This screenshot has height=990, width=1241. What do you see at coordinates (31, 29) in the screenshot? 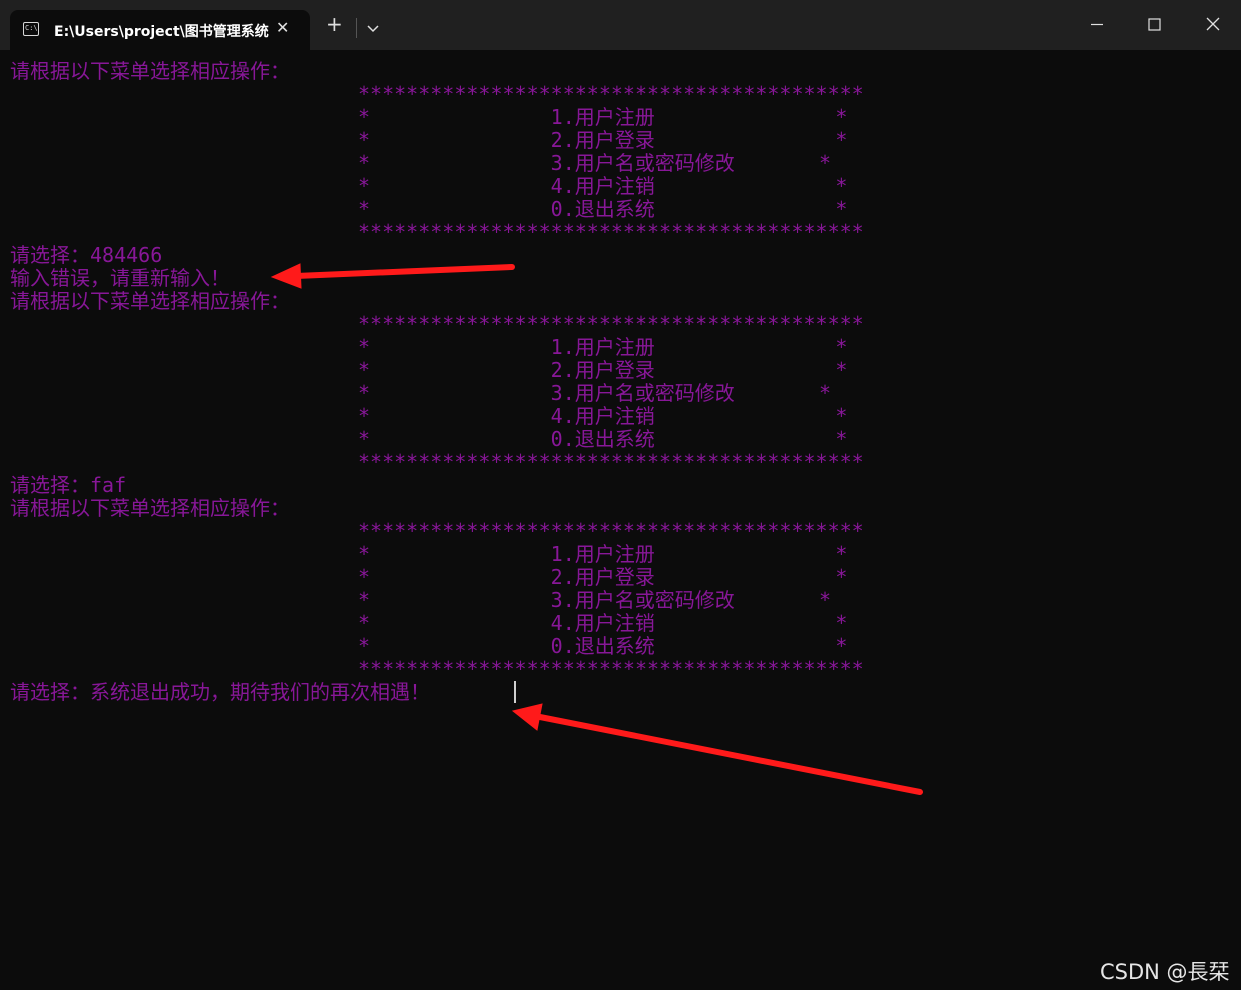
I see `terminal-icon: C:\` at bounding box center [31, 29].